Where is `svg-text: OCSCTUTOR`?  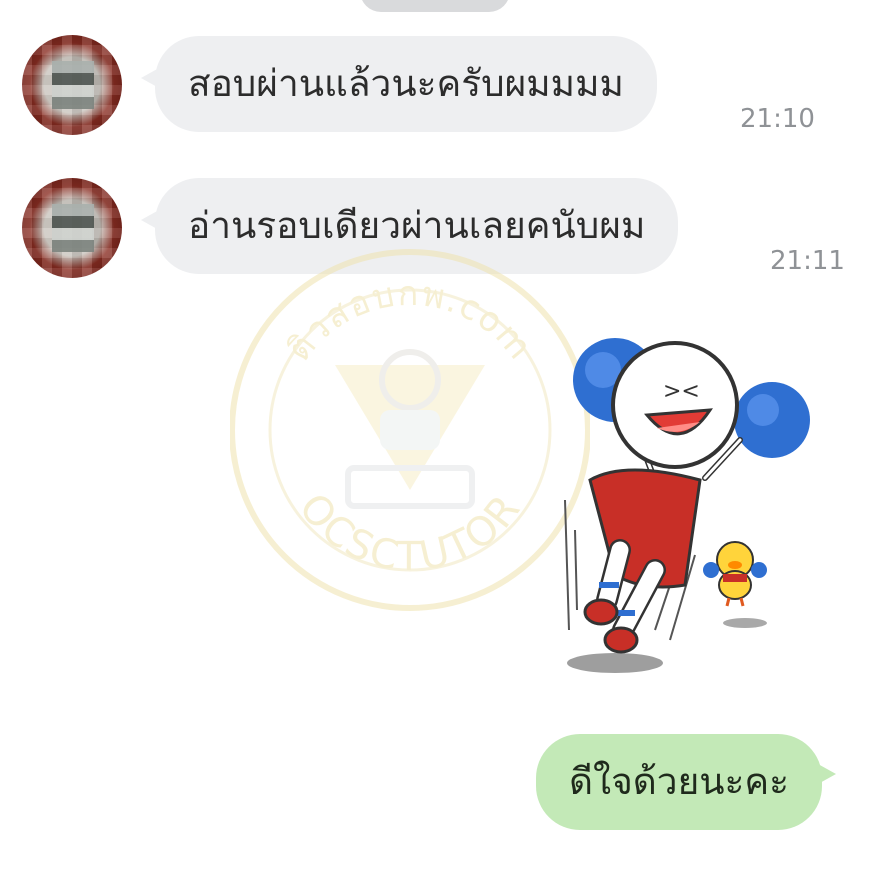 svg-text: OCSCTUTOR is located at coordinates (410, 532).